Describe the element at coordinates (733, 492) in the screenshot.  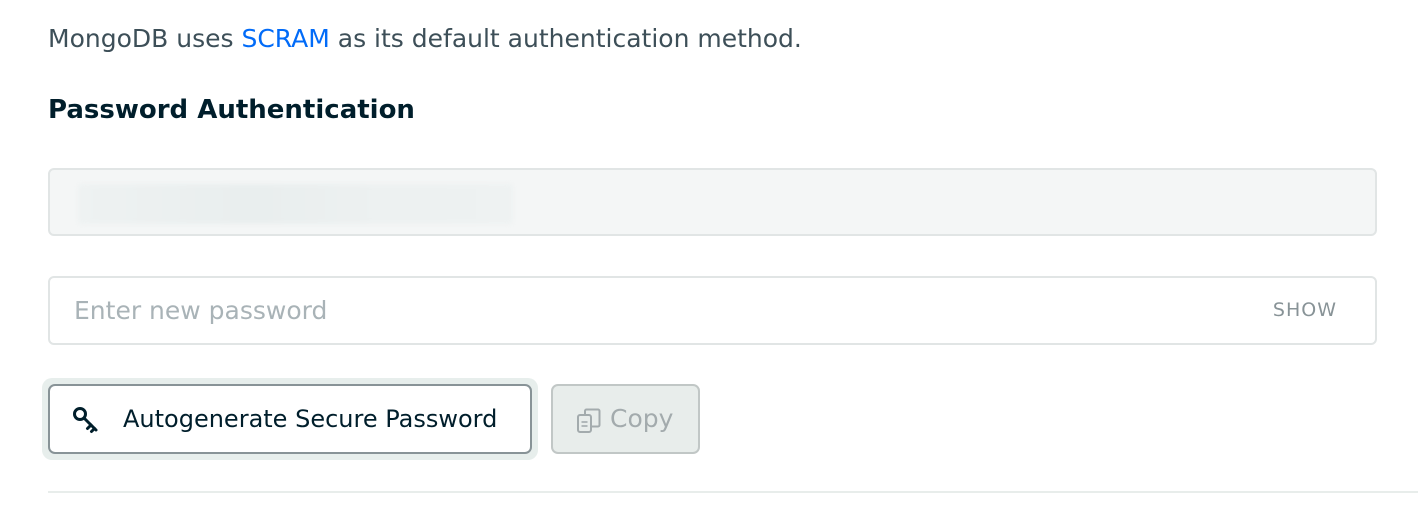
I see `divider` at that location.